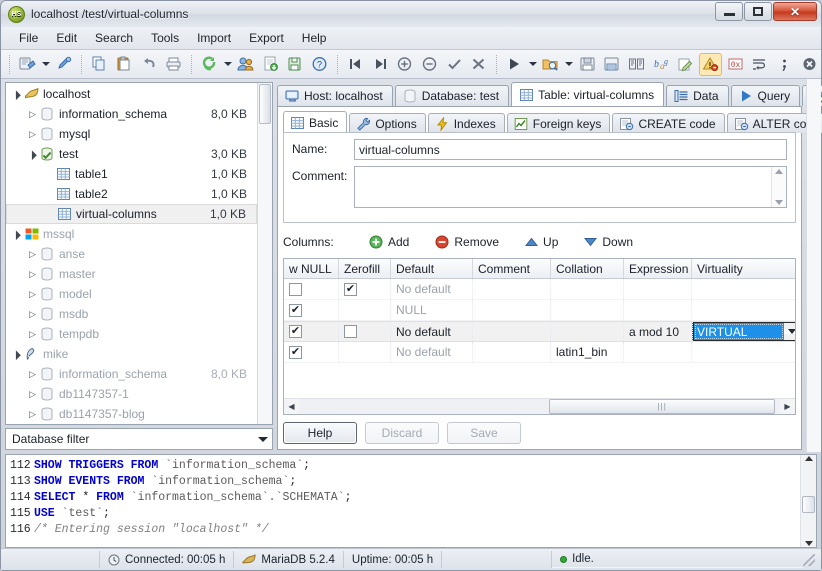  Describe the element at coordinates (778, 187) in the screenshot. I see `comment-scrollbar` at that location.